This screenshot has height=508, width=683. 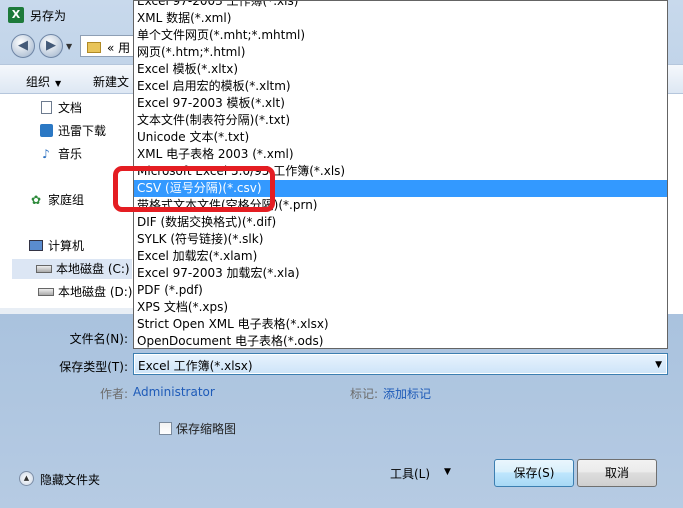 What do you see at coordinates (70, 479) in the screenshot?
I see `hide-folders-button: 隐藏文件夹` at bounding box center [70, 479].